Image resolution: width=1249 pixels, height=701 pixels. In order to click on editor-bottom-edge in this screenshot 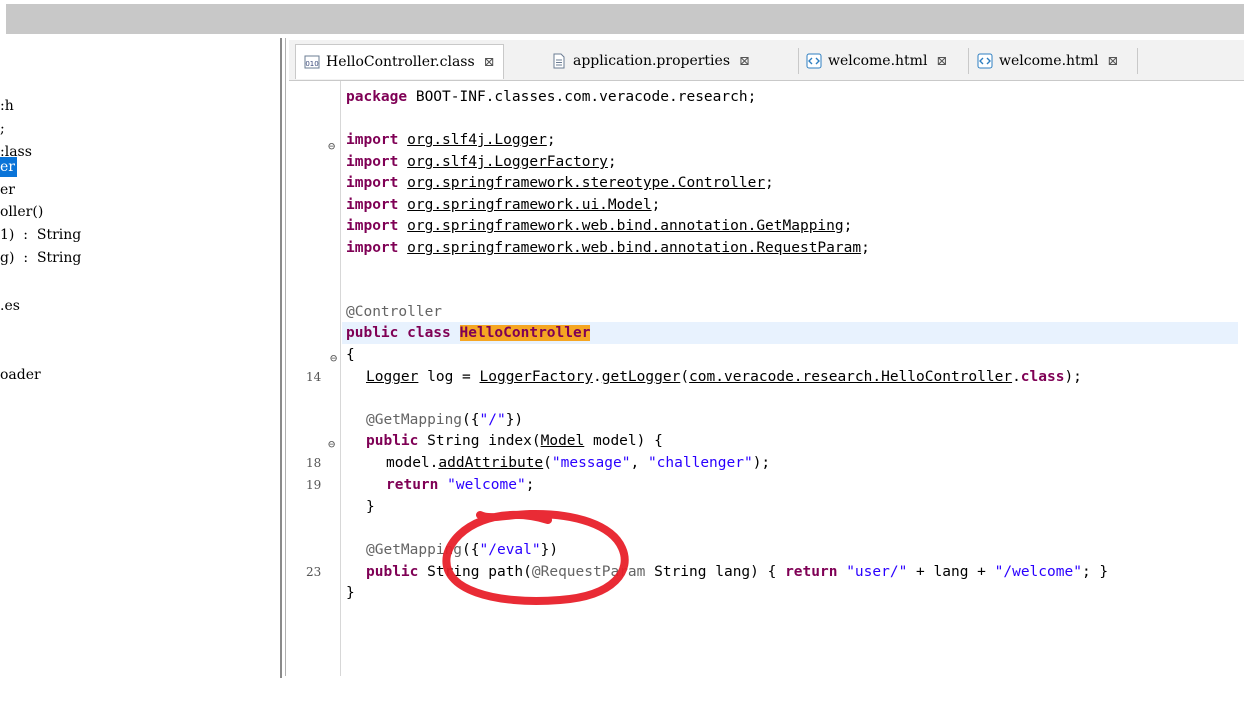, I will do `click(767, 688)`.